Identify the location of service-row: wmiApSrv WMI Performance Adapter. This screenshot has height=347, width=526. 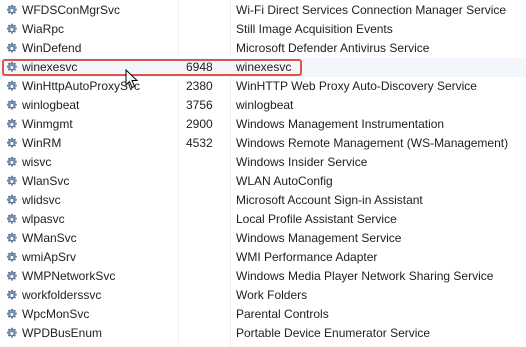
(263, 257).